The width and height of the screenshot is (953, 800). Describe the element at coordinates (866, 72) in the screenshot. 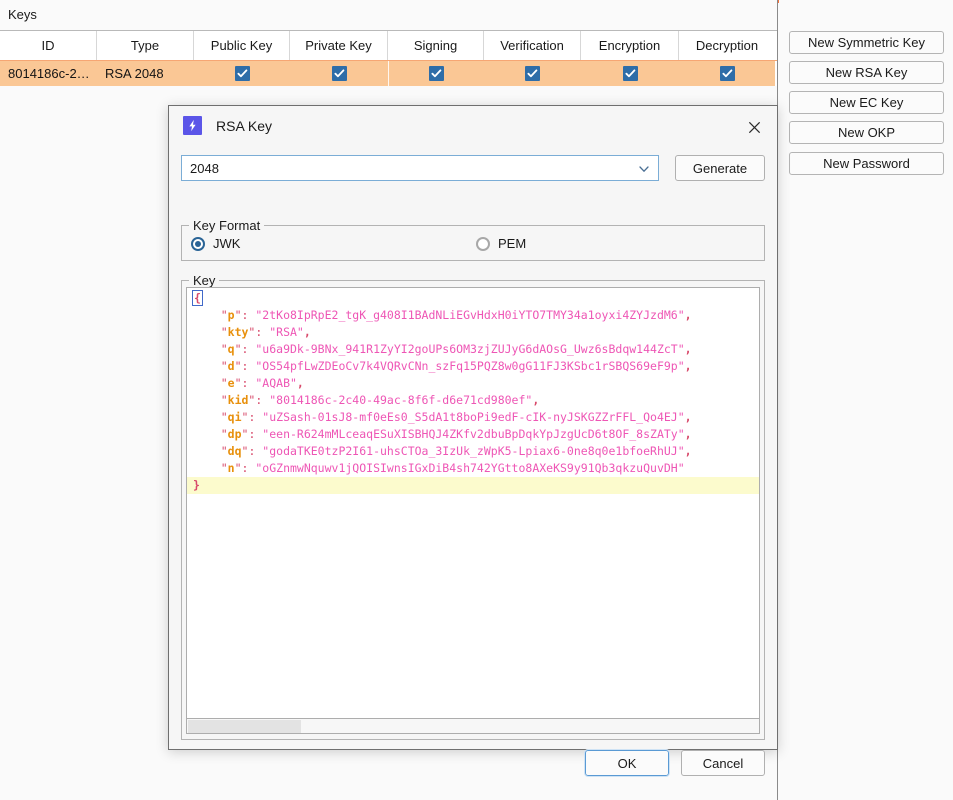

I see `new-rsa-key-button: New RSA Key` at that location.